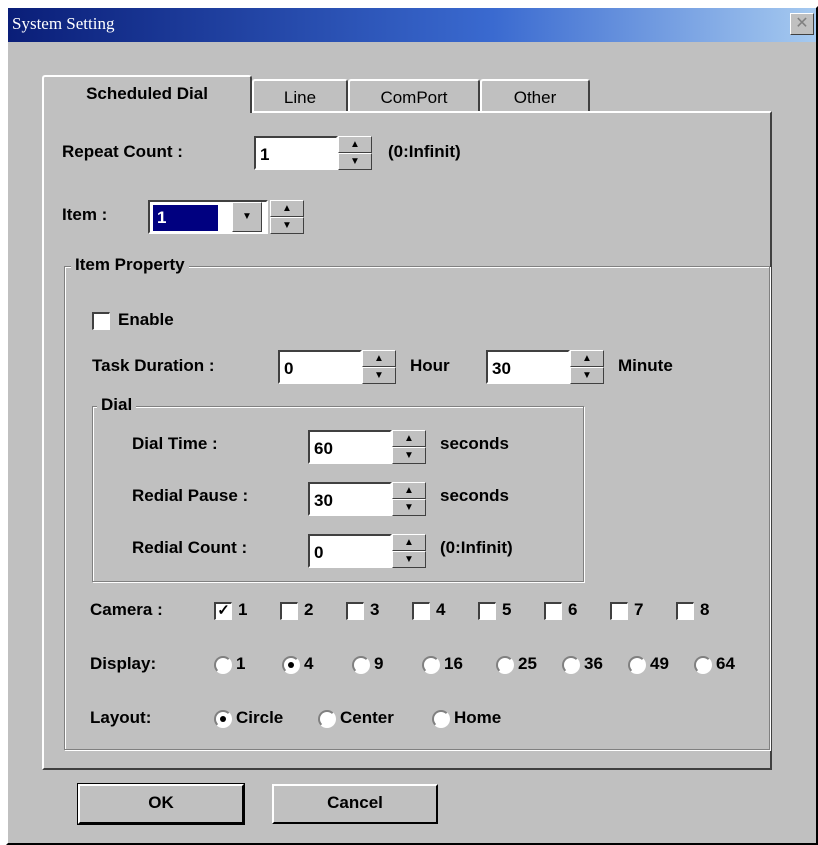 The height and width of the screenshot is (845, 818). Describe the element at coordinates (379, 663) in the screenshot. I see `display-option-label: 9` at that location.